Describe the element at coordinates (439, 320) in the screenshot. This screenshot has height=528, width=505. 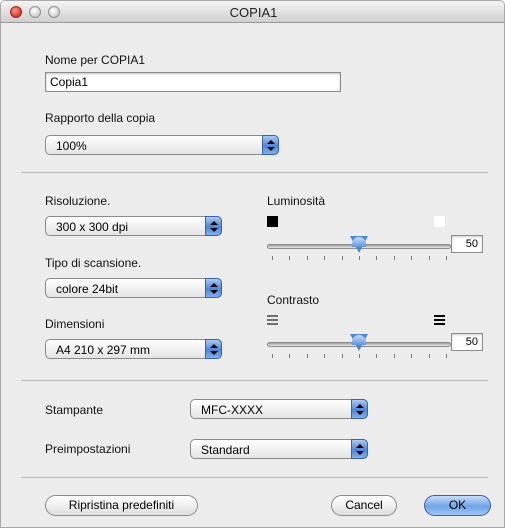
I see `high-contrast-icon` at that location.